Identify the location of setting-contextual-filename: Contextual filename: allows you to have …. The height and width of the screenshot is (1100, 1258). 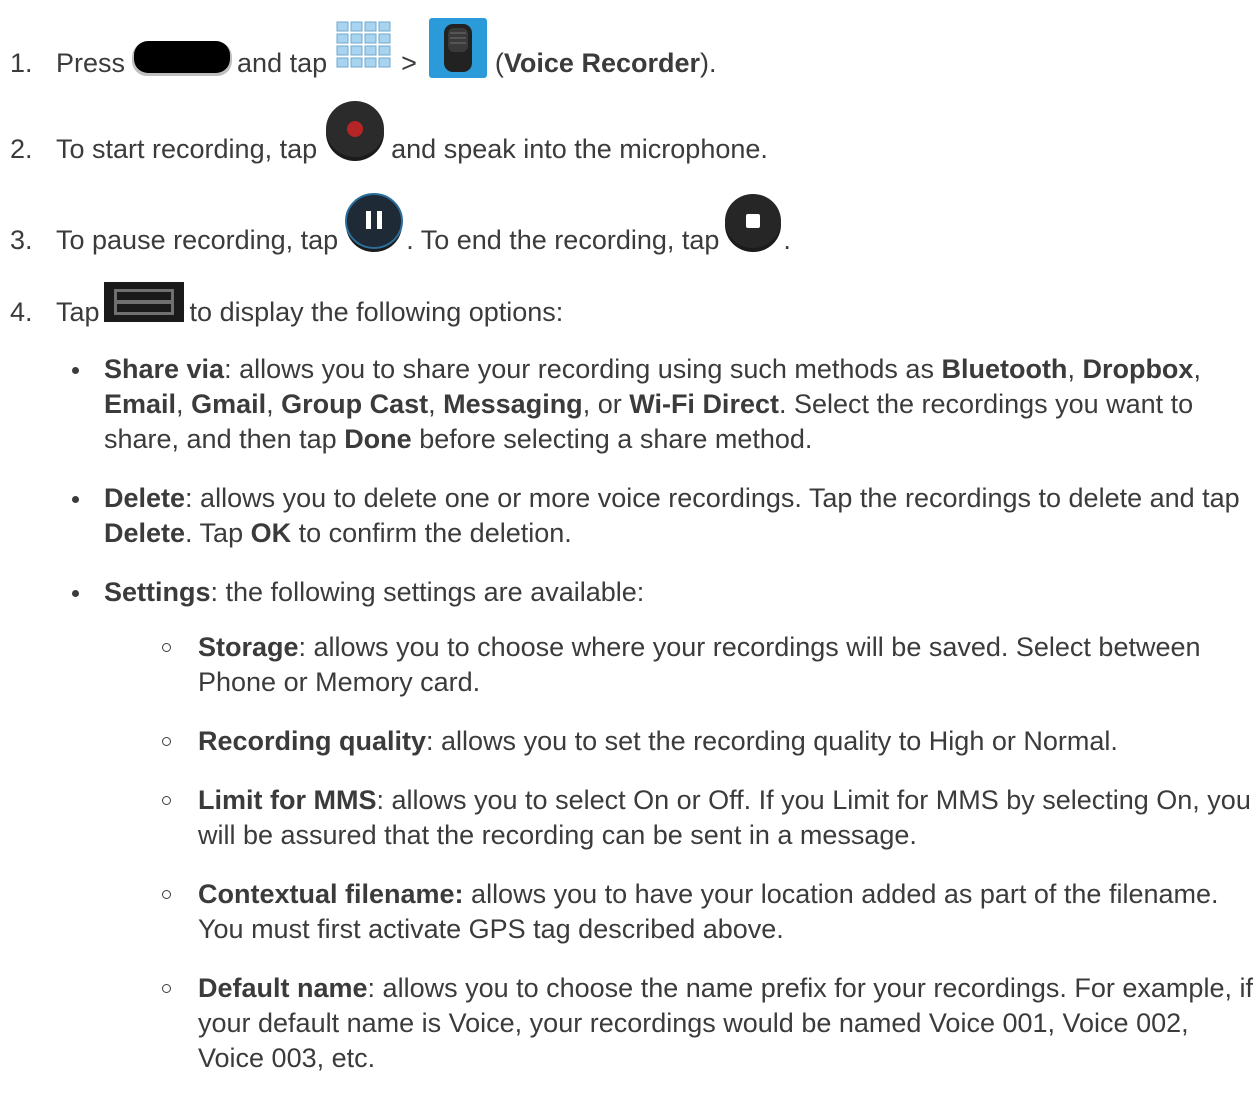
(701, 912).